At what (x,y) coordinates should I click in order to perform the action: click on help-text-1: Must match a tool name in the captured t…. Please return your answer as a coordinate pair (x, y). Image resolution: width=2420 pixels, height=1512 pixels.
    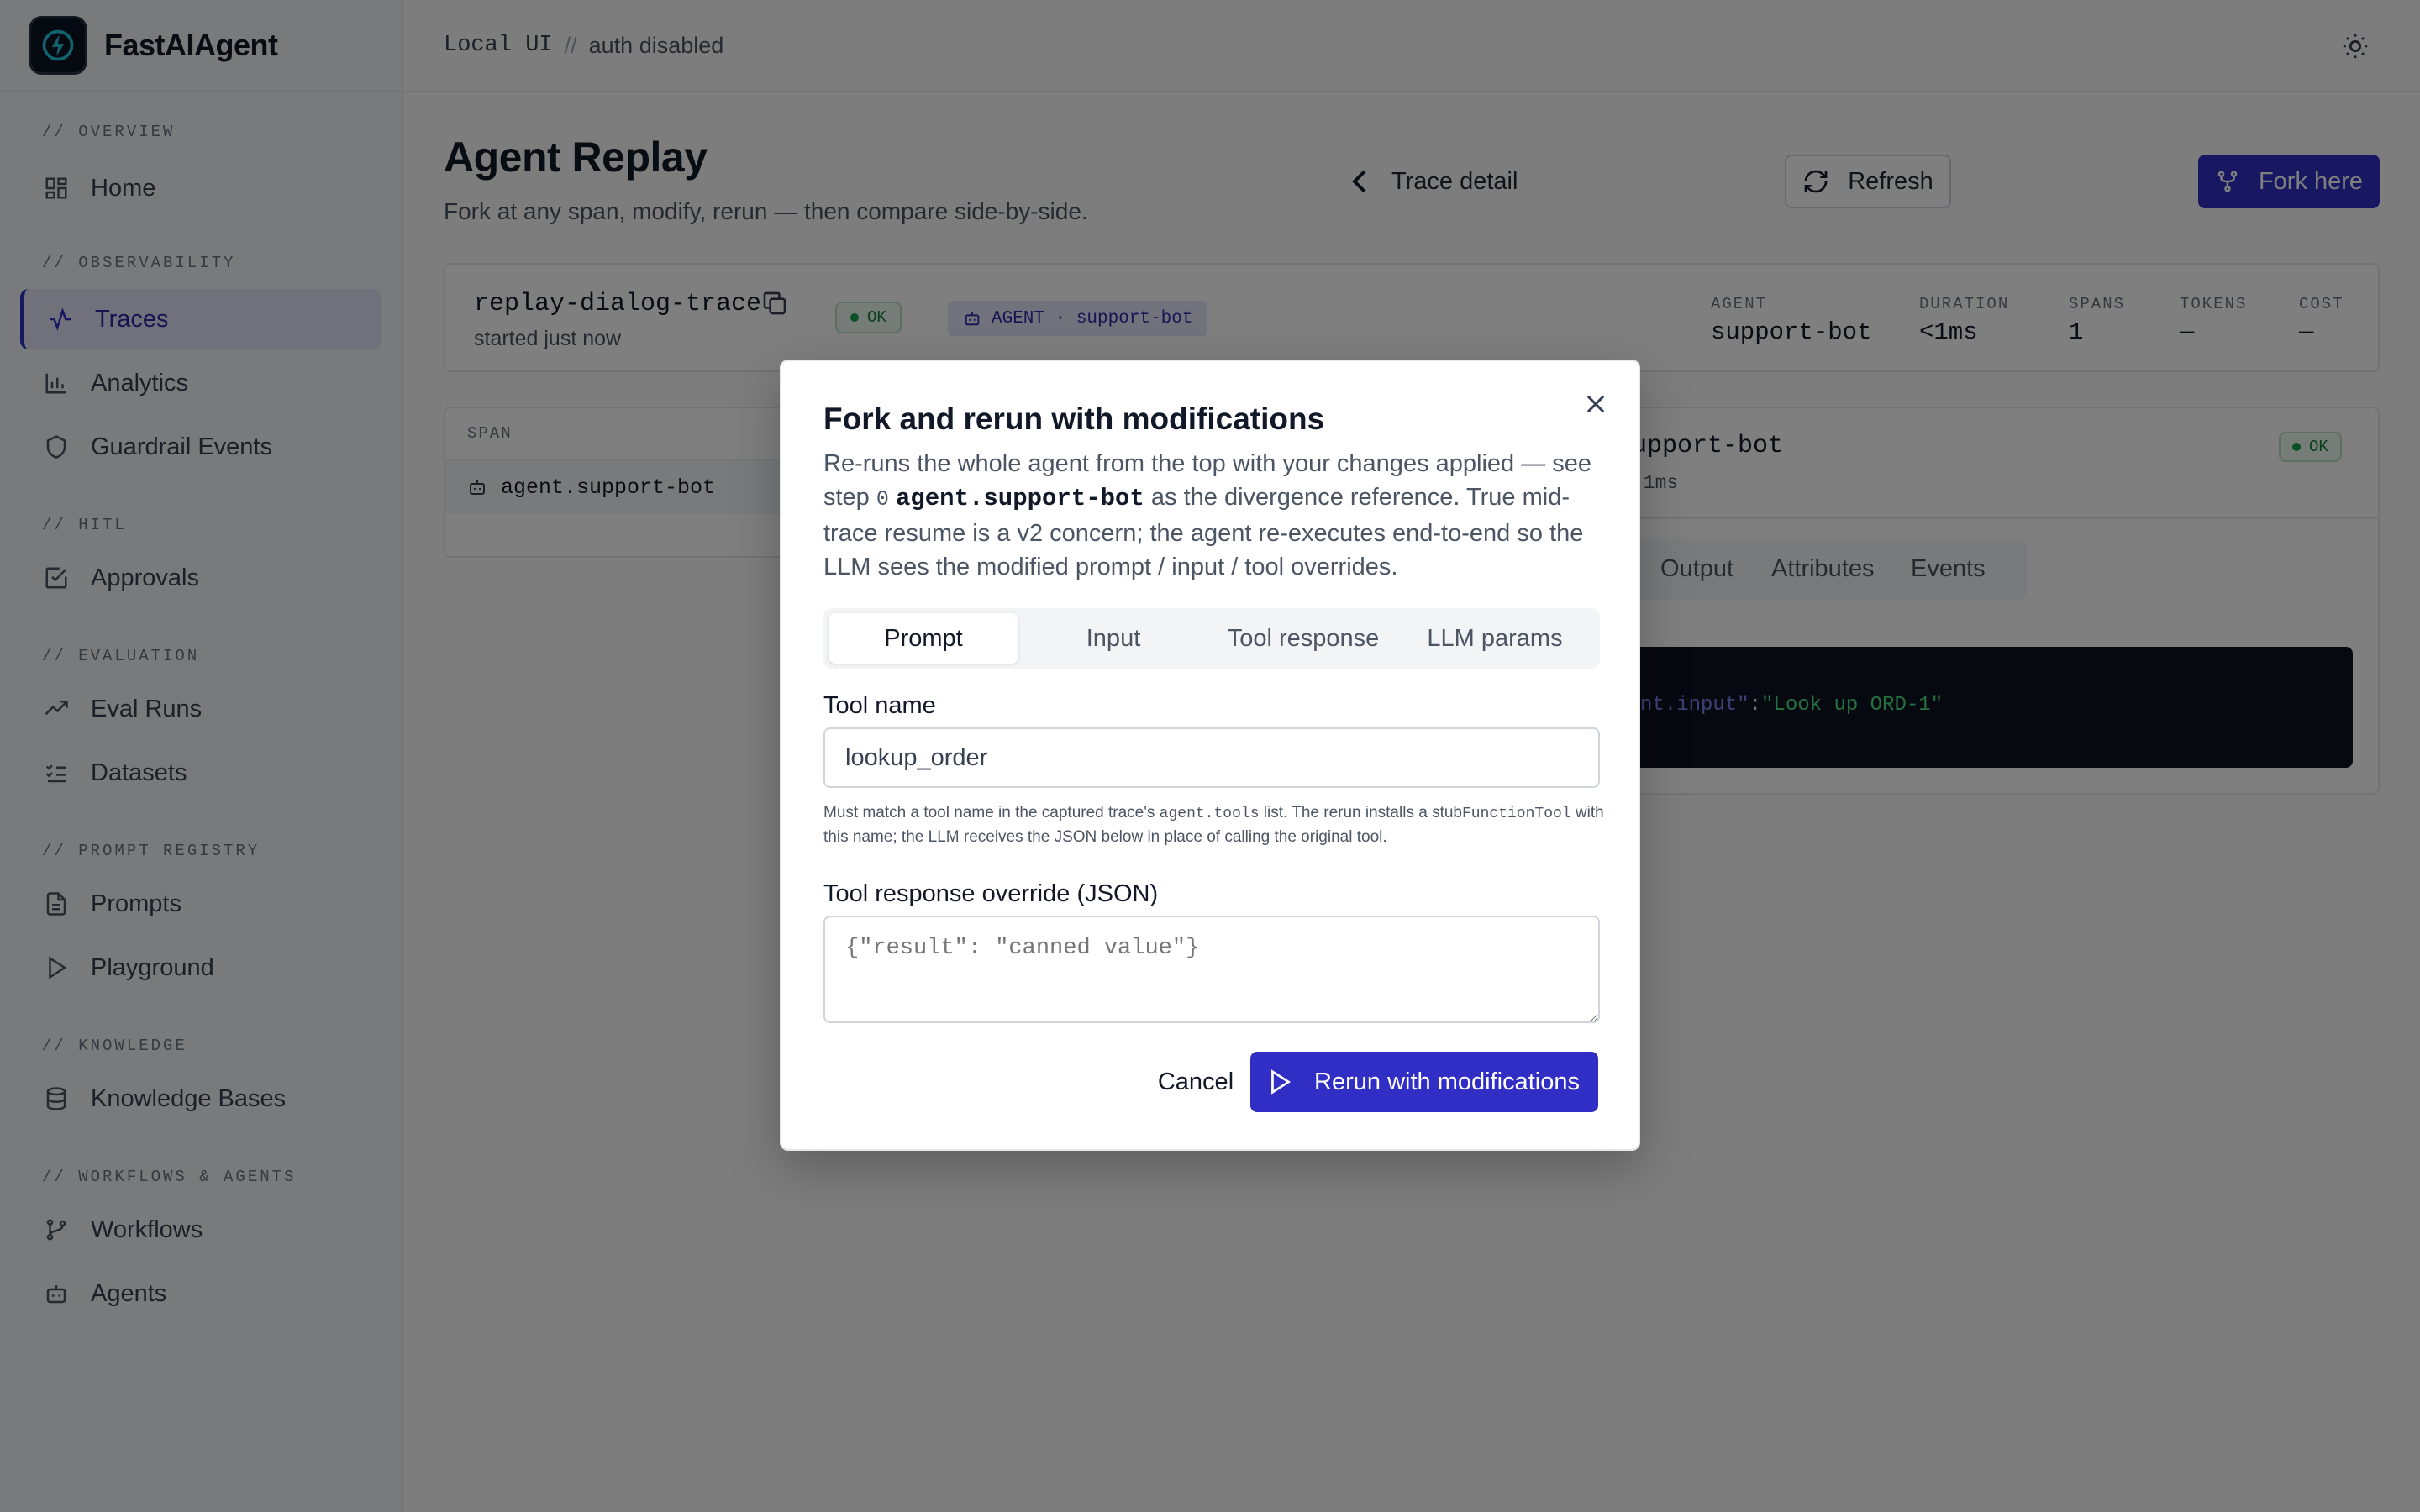
    Looking at the image, I should click on (989, 813).